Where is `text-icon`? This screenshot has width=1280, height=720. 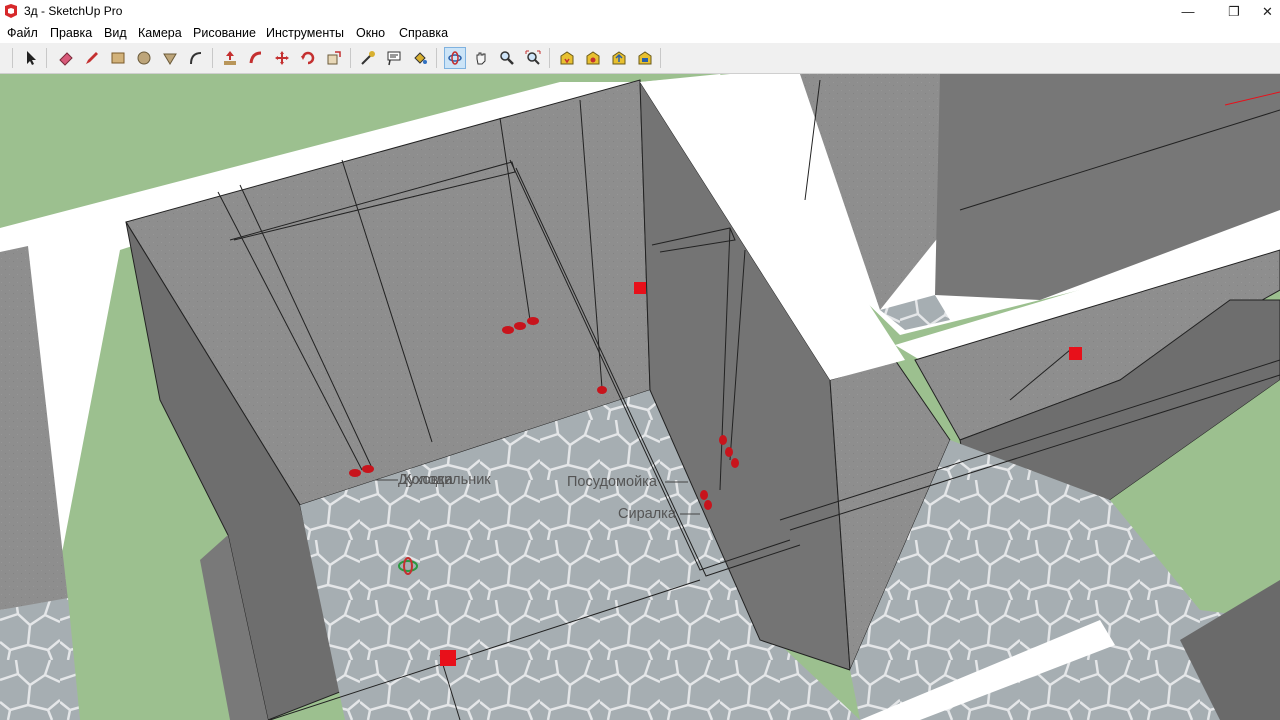 text-icon is located at coordinates (394, 58).